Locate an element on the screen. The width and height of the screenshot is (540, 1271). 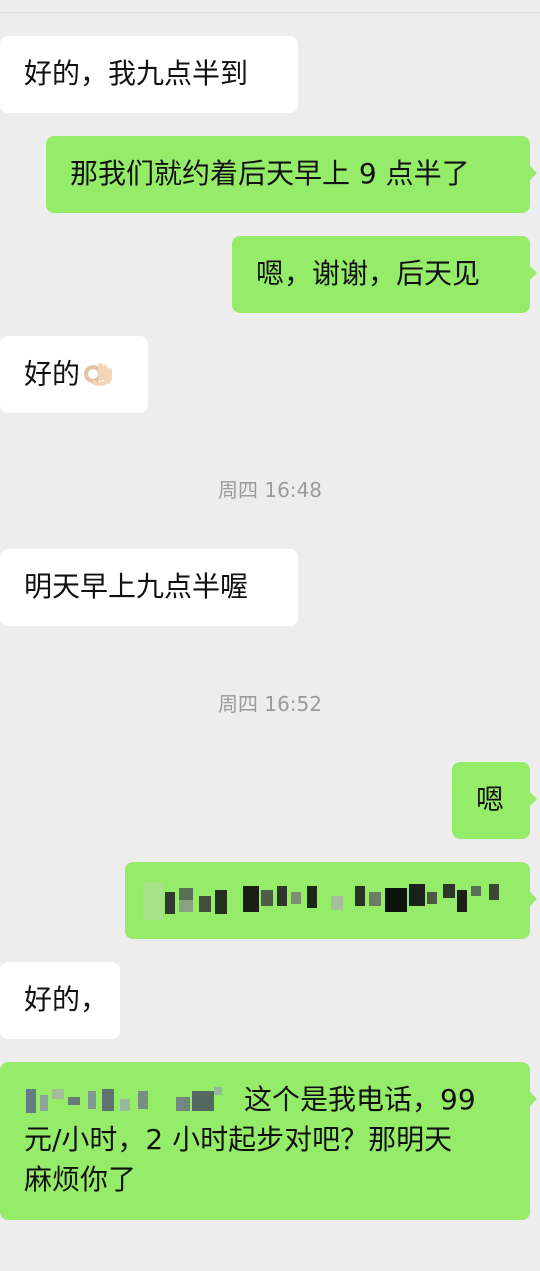
message-bubble-incoming: 好的 is located at coordinates (74, 374).